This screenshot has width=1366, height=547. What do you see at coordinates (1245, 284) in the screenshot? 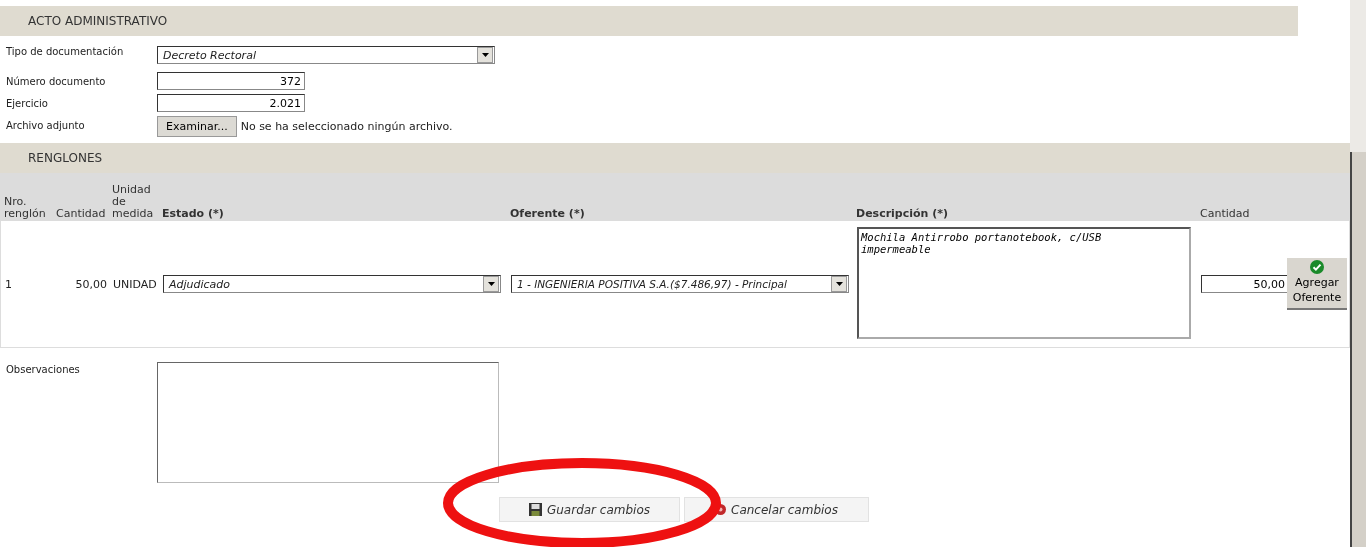
I see `quantity-field: 50,00` at bounding box center [1245, 284].